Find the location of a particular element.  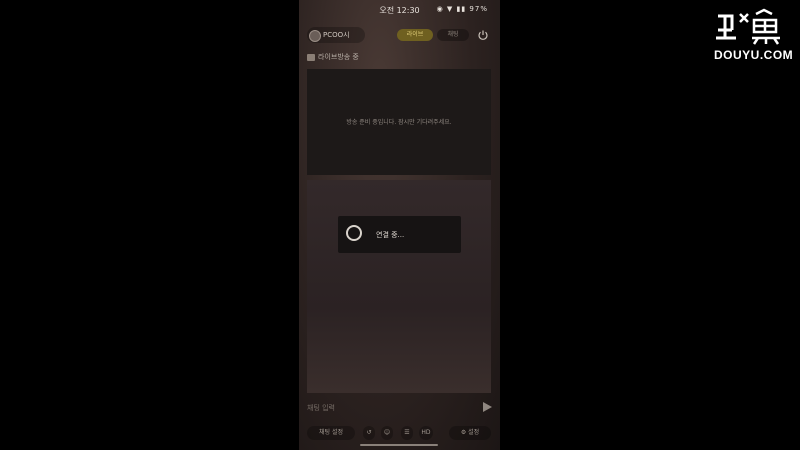

profile-chip: PCOO시 is located at coordinates (336, 35).